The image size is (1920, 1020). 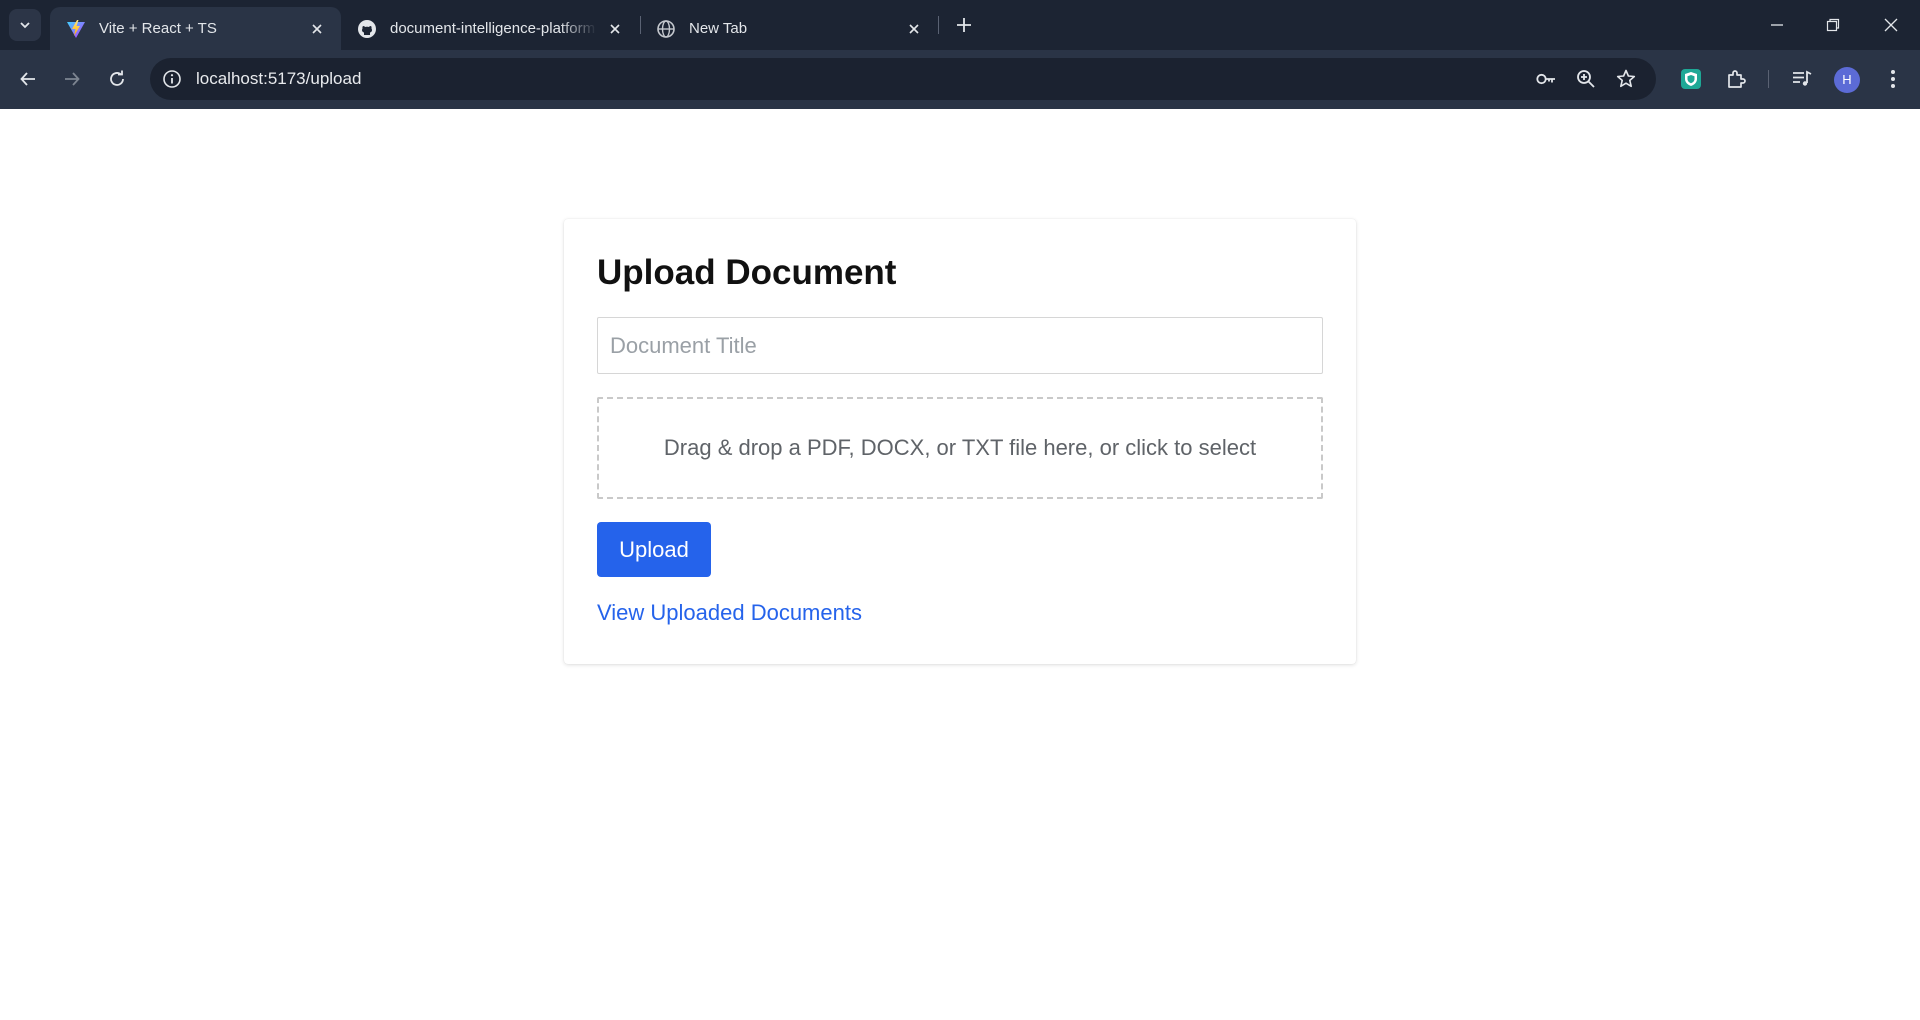 What do you see at coordinates (158, 28) in the screenshot?
I see `tab-title: Vite + React + TS` at bounding box center [158, 28].